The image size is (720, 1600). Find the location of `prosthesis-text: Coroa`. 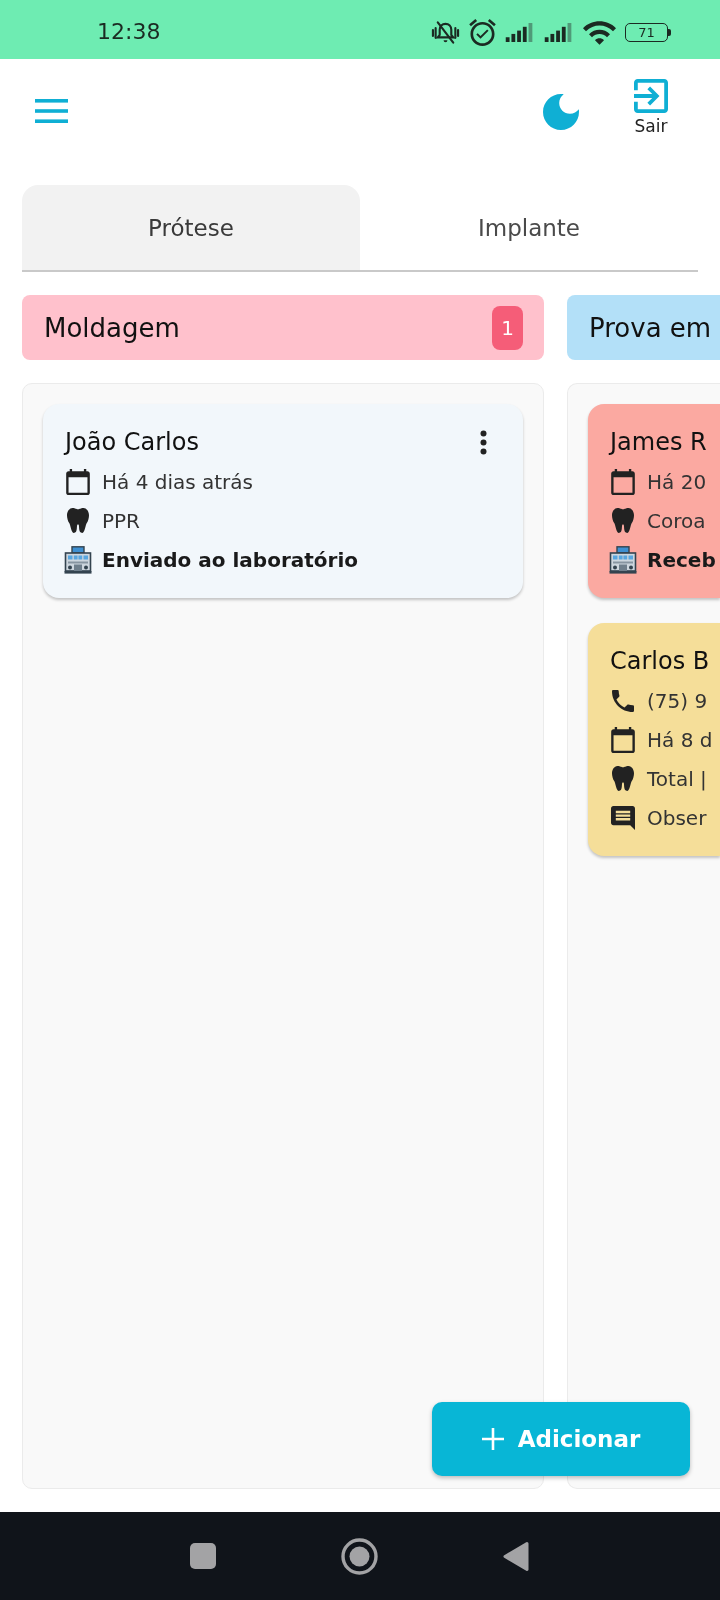

prosthesis-text: Coroa is located at coordinates (676, 520).